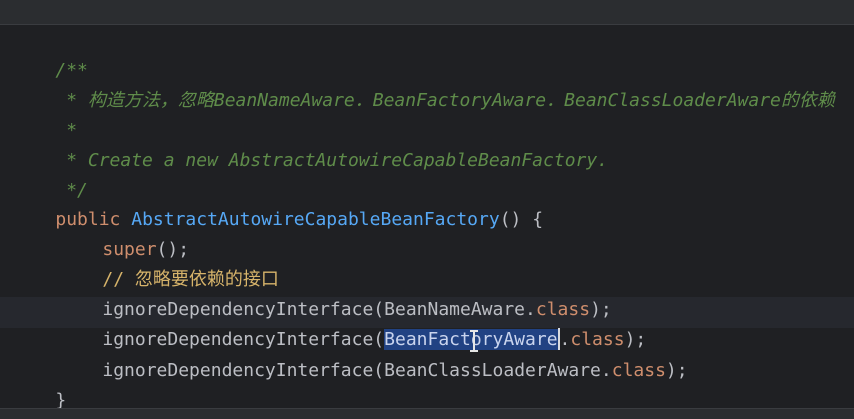  Describe the element at coordinates (676, 370) in the screenshot. I see `call-tail: );` at that location.